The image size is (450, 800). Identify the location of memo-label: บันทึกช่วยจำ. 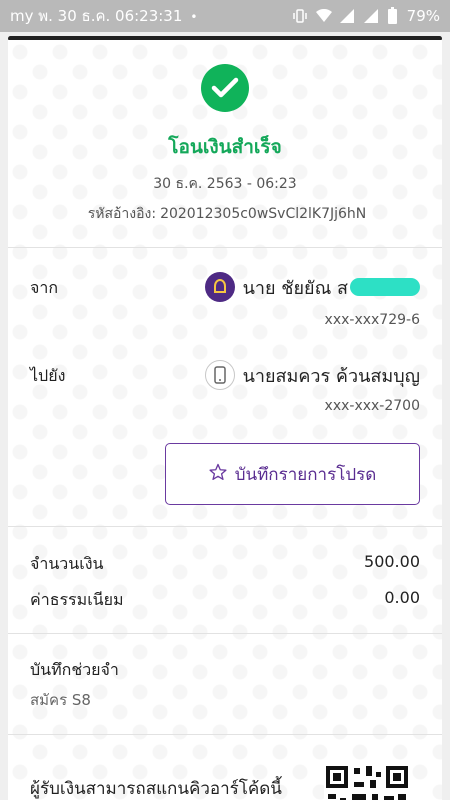
(74, 669).